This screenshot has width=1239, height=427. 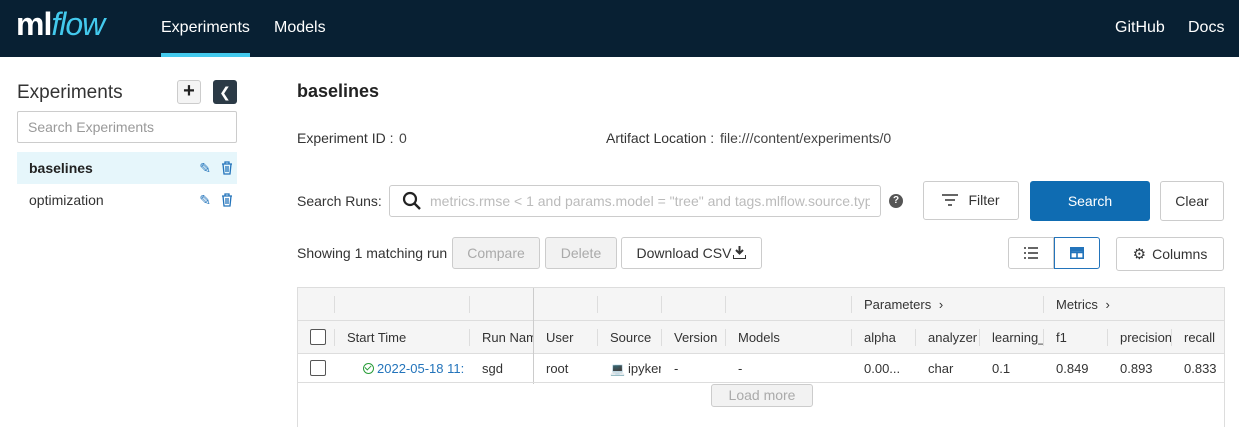 What do you see at coordinates (676, 368) in the screenshot?
I see `run-version: -` at bounding box center [676, 368].